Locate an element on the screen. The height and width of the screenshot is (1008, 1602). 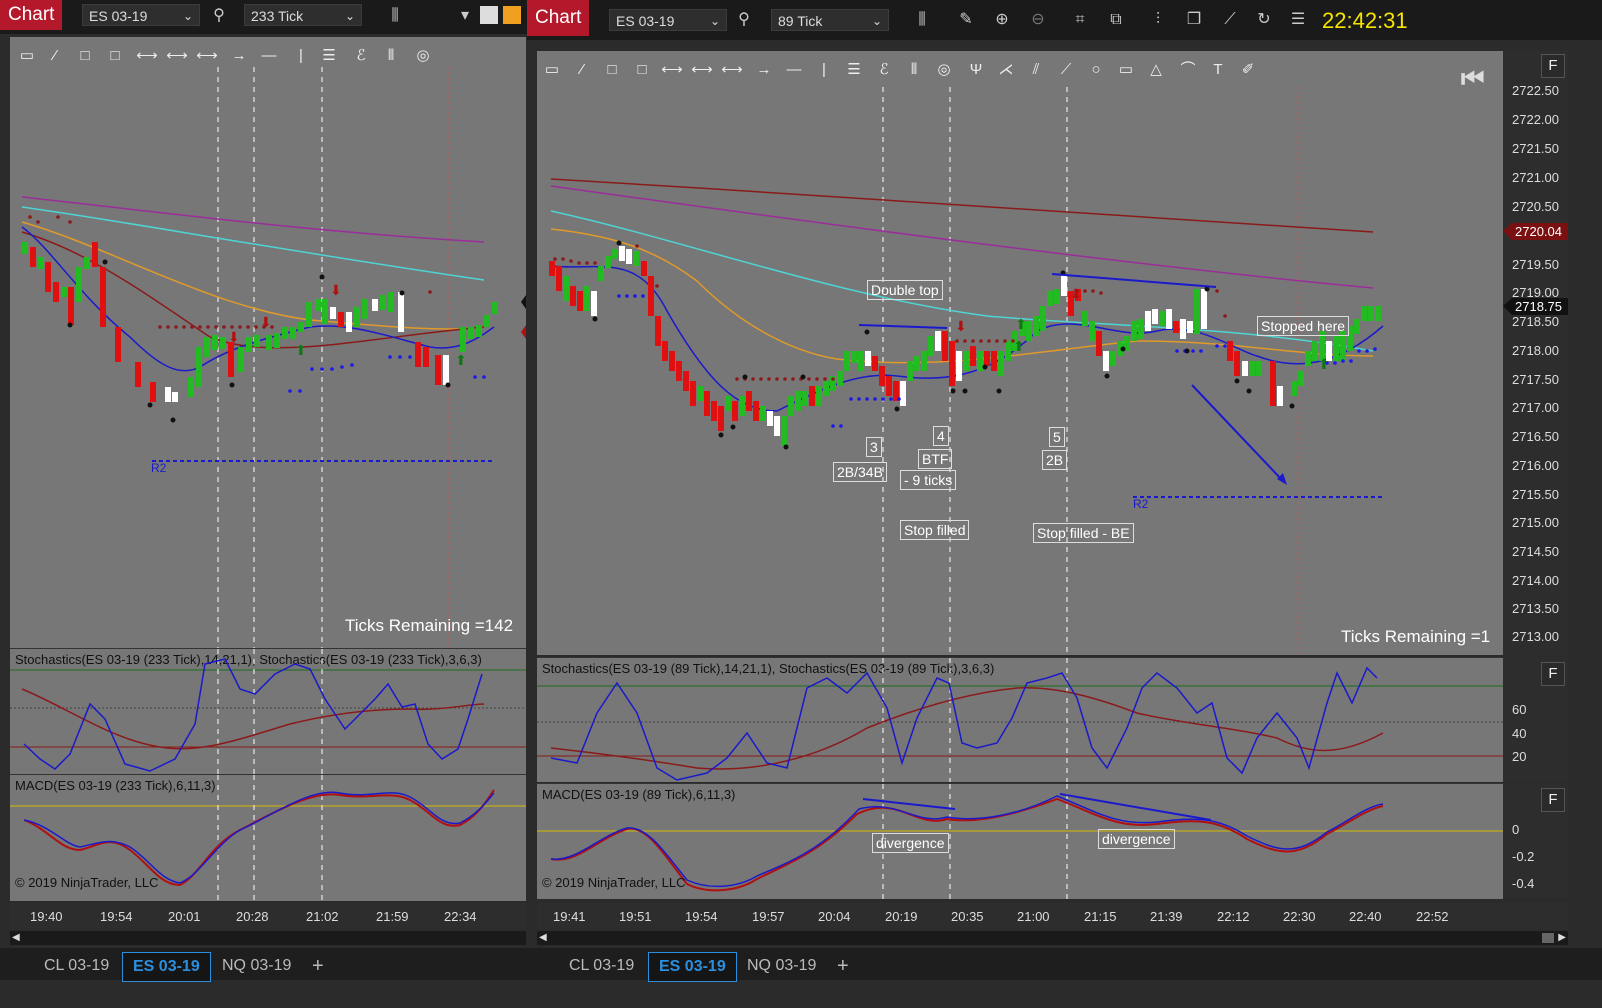
right-stochastics-chart is located at coordinates (1020, 720).